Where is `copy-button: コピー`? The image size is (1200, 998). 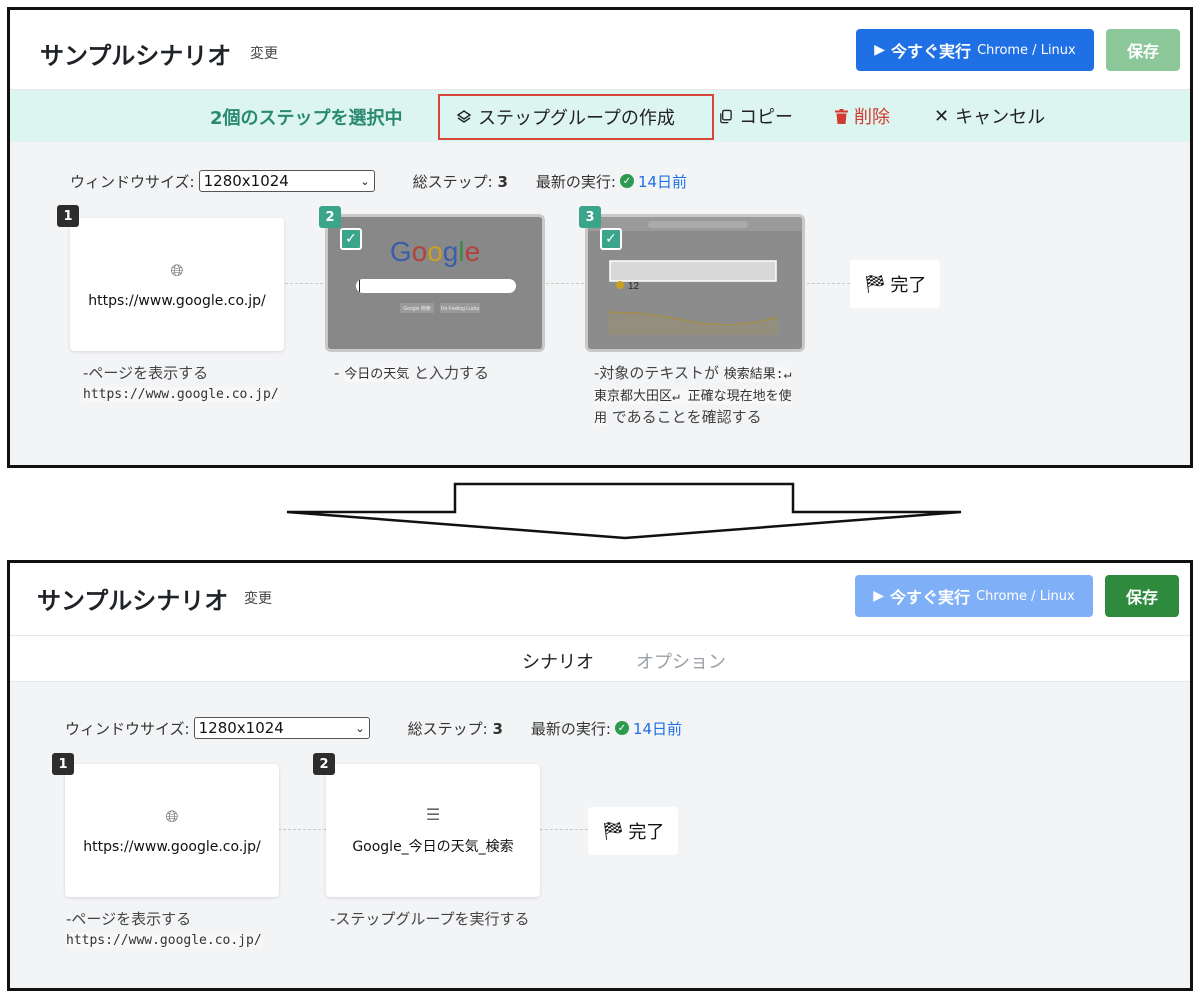 copy-button: コピー is located at coordinates (755, 116).